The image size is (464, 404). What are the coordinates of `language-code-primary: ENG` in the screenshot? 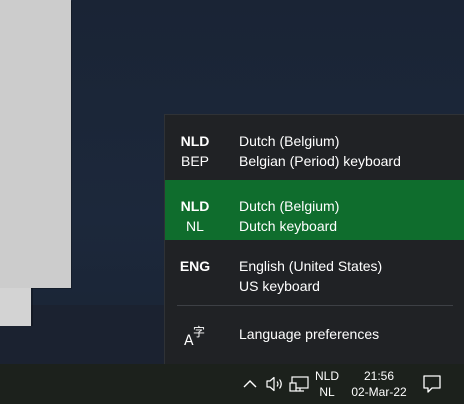 It's located at (195, 266).